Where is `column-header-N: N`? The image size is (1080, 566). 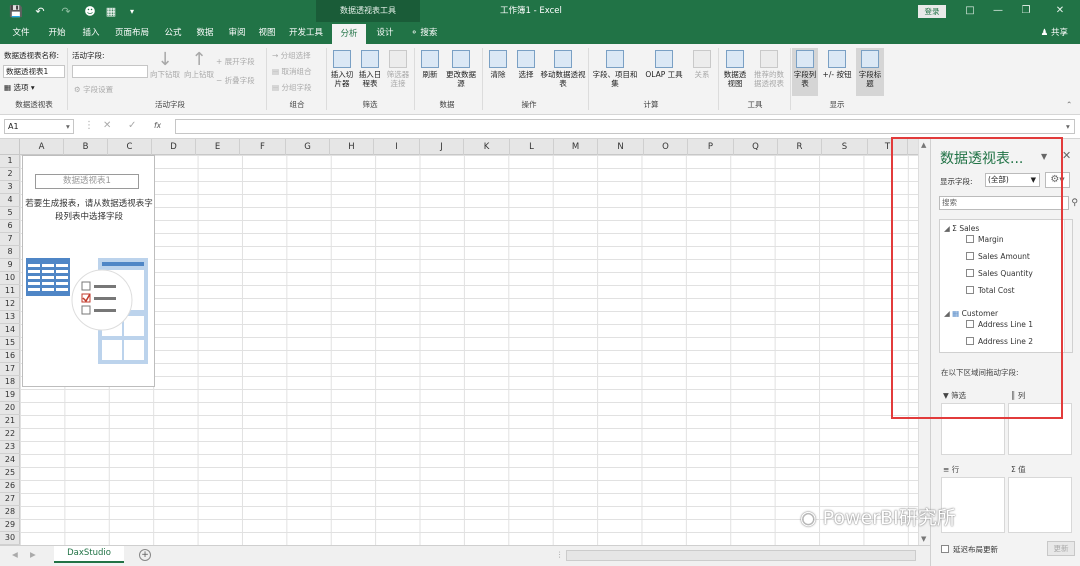
column-header-N: N is located at coordinates (621, 147).